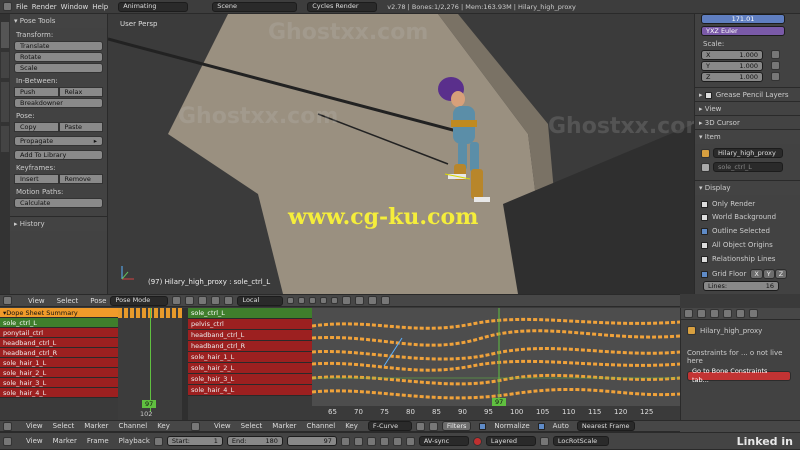 This screenshot has width=800, height=450. Describe the element at coordinates (250, 357) in the screenshot. I see `graph-channel-row: sole_hair_1_L` at that location.